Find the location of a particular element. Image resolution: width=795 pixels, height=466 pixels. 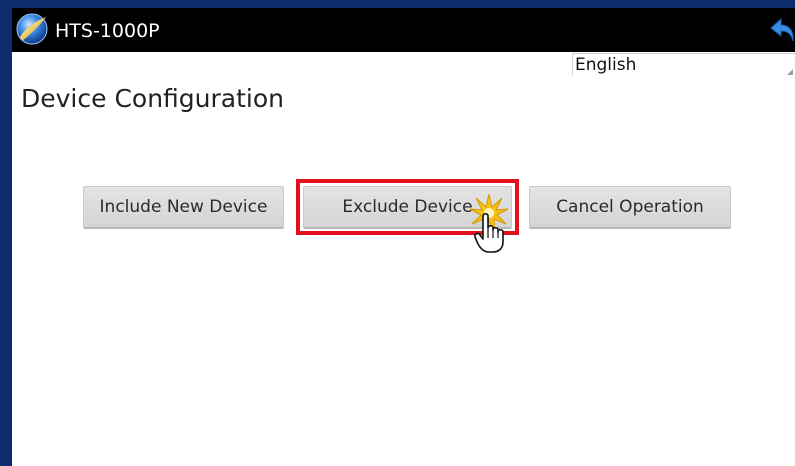

exclude-device-button: Exclude Device is located at coordinates (407, 207).